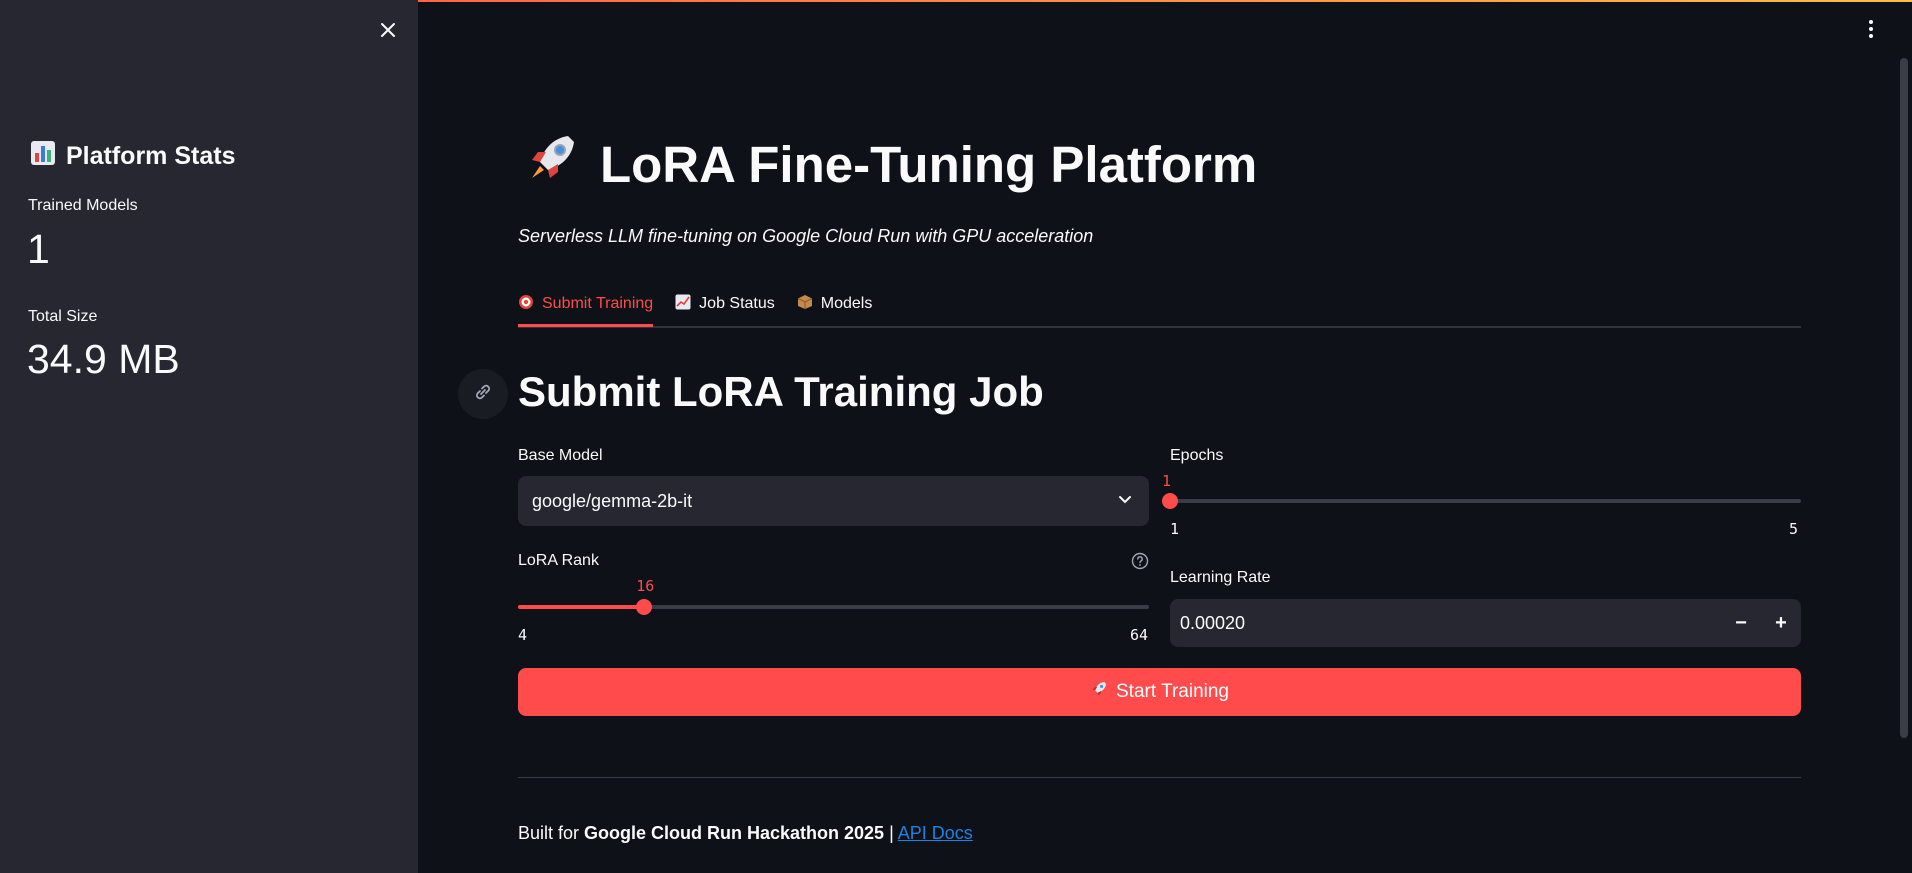  What do you see at coordinates (1904, 398) in the screenshot?
I see `scrollbar` at bounding box center [1904, 398].